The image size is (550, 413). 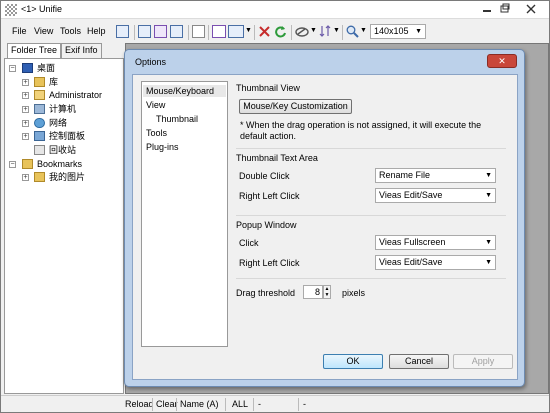 I want to click on popup-right-left-click-action-select: Vieas Edit/Save ▼, so click(x=435, y=262).